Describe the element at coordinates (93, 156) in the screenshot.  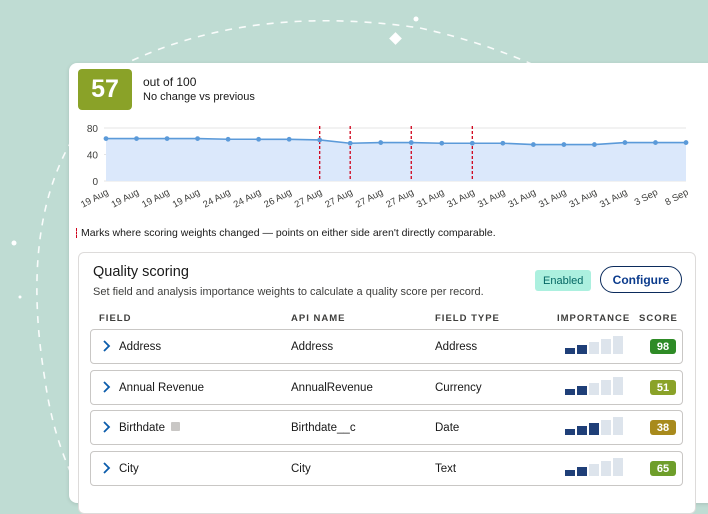
I see `y-tick-label: 40` at that location.